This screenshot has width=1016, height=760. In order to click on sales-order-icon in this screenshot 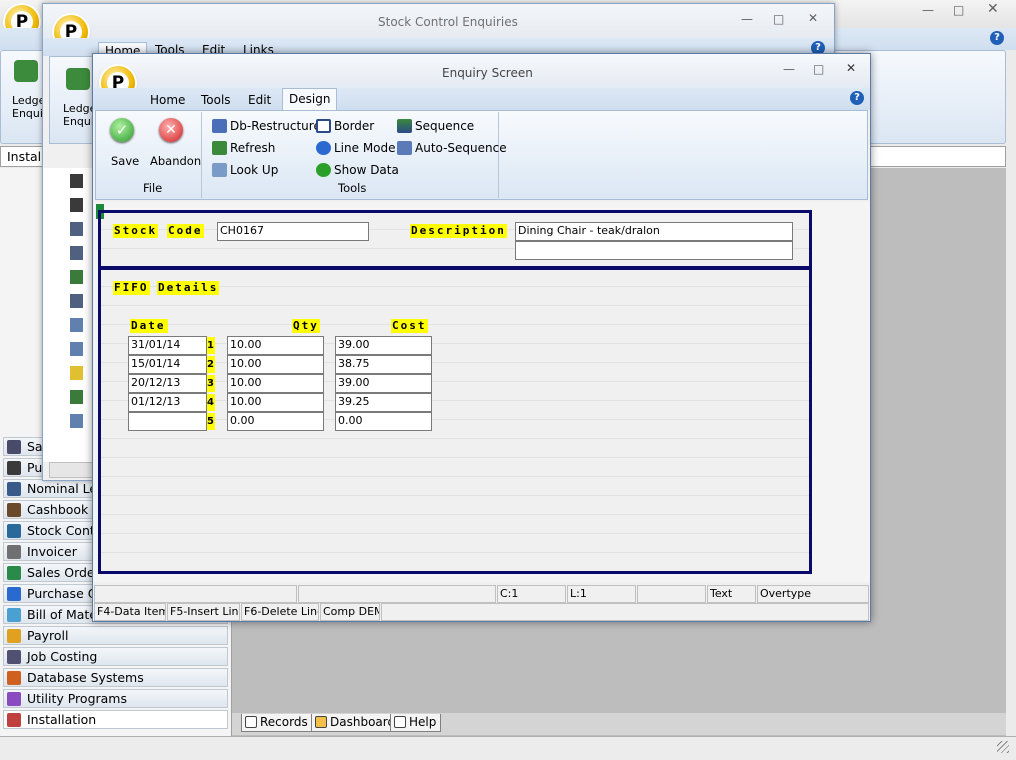, I will do `click(14, 573)`.